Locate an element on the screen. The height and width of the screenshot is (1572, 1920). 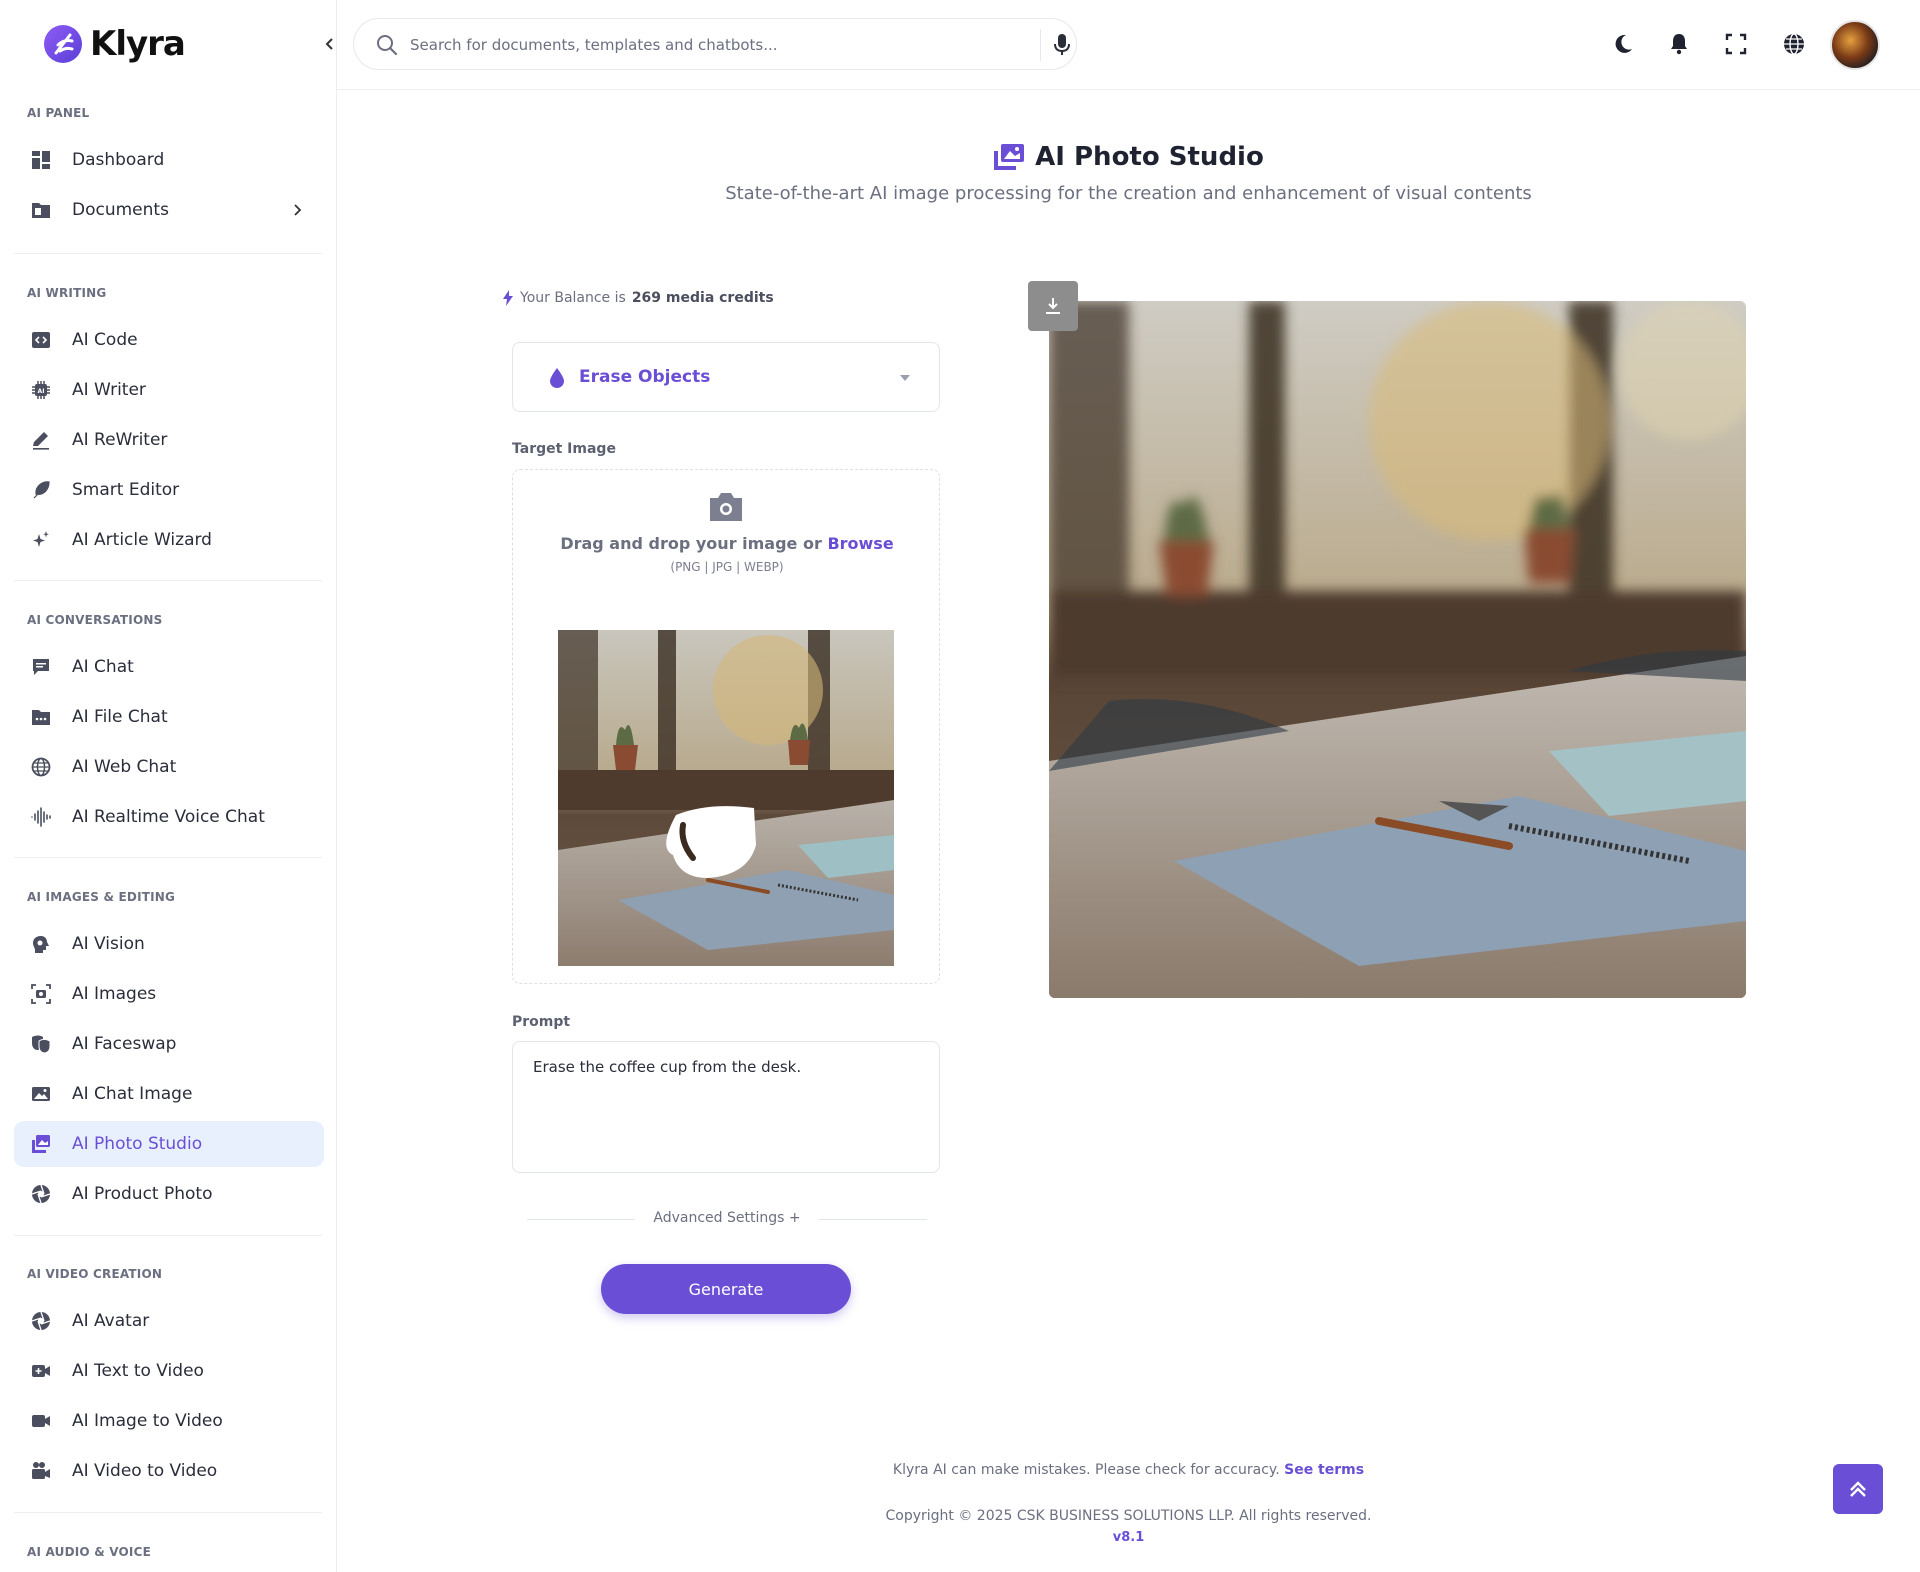
advanced-settings-label: Advanced Settings + is located at coordinates (727, 1218).